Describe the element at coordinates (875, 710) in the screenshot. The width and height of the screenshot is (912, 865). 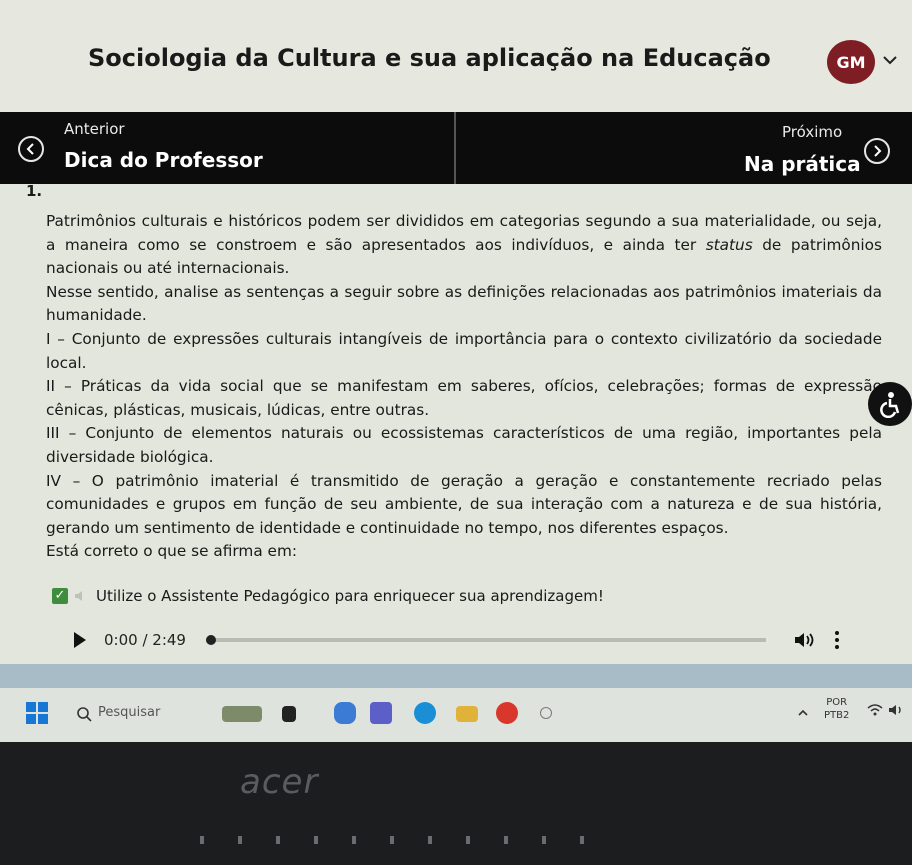
I see `wifi-icon` at that location.